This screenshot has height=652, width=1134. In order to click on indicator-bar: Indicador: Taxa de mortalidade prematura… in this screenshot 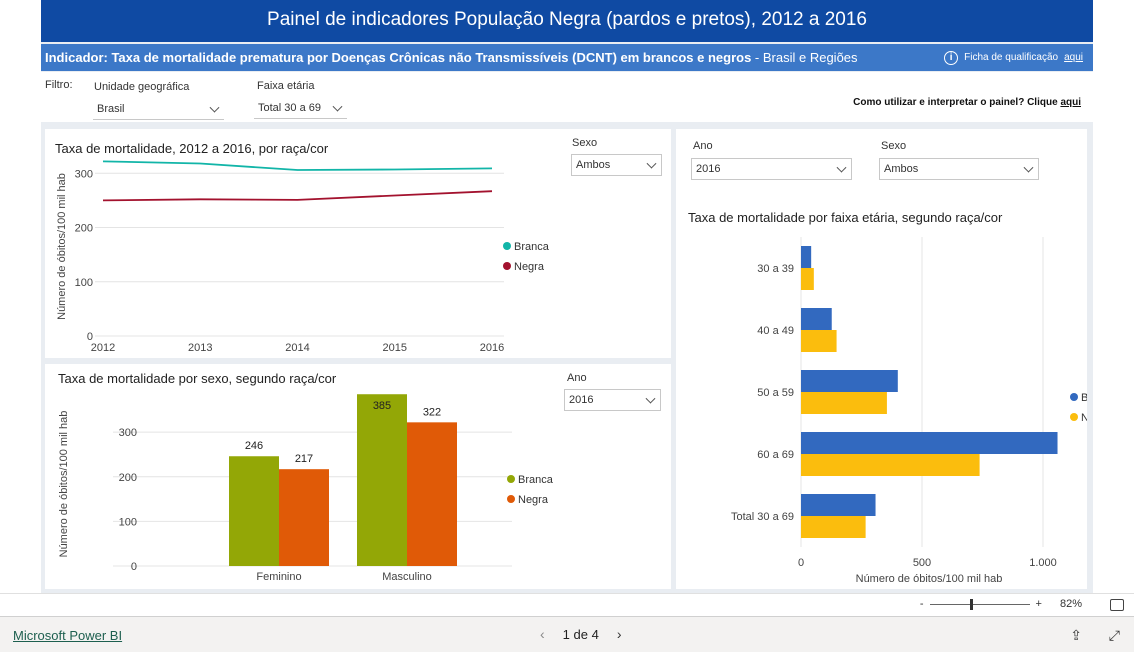, I will do `click(567, 57)`.